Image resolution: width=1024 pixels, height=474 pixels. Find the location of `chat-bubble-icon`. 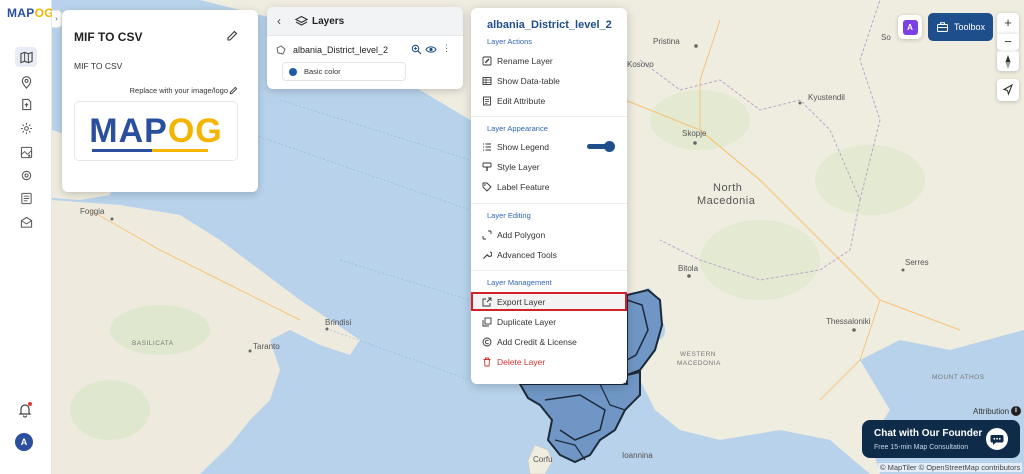

chat-bubble-icon is located at coordinates (997, 439).